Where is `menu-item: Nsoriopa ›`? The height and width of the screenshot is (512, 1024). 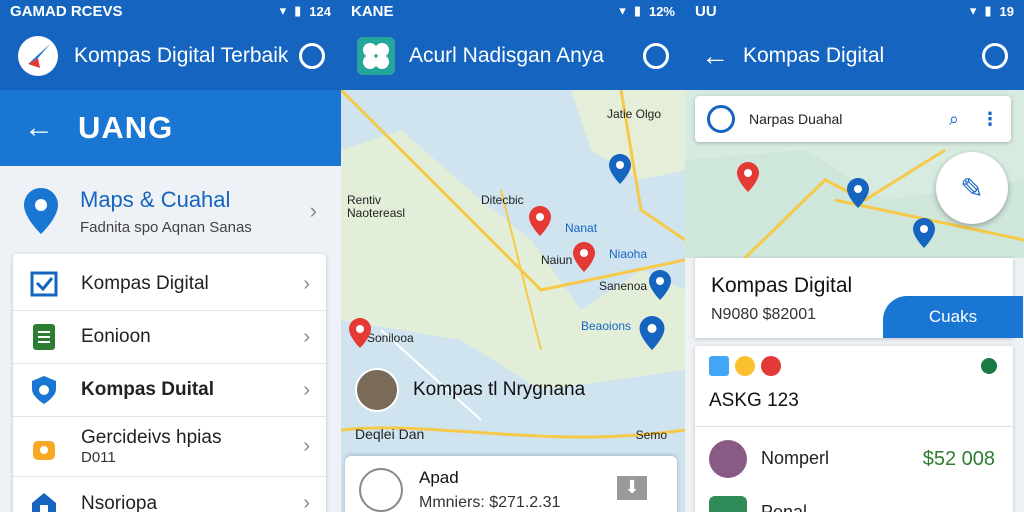
menu-item: Nsoriopa › is located at coordinates (169, 494).